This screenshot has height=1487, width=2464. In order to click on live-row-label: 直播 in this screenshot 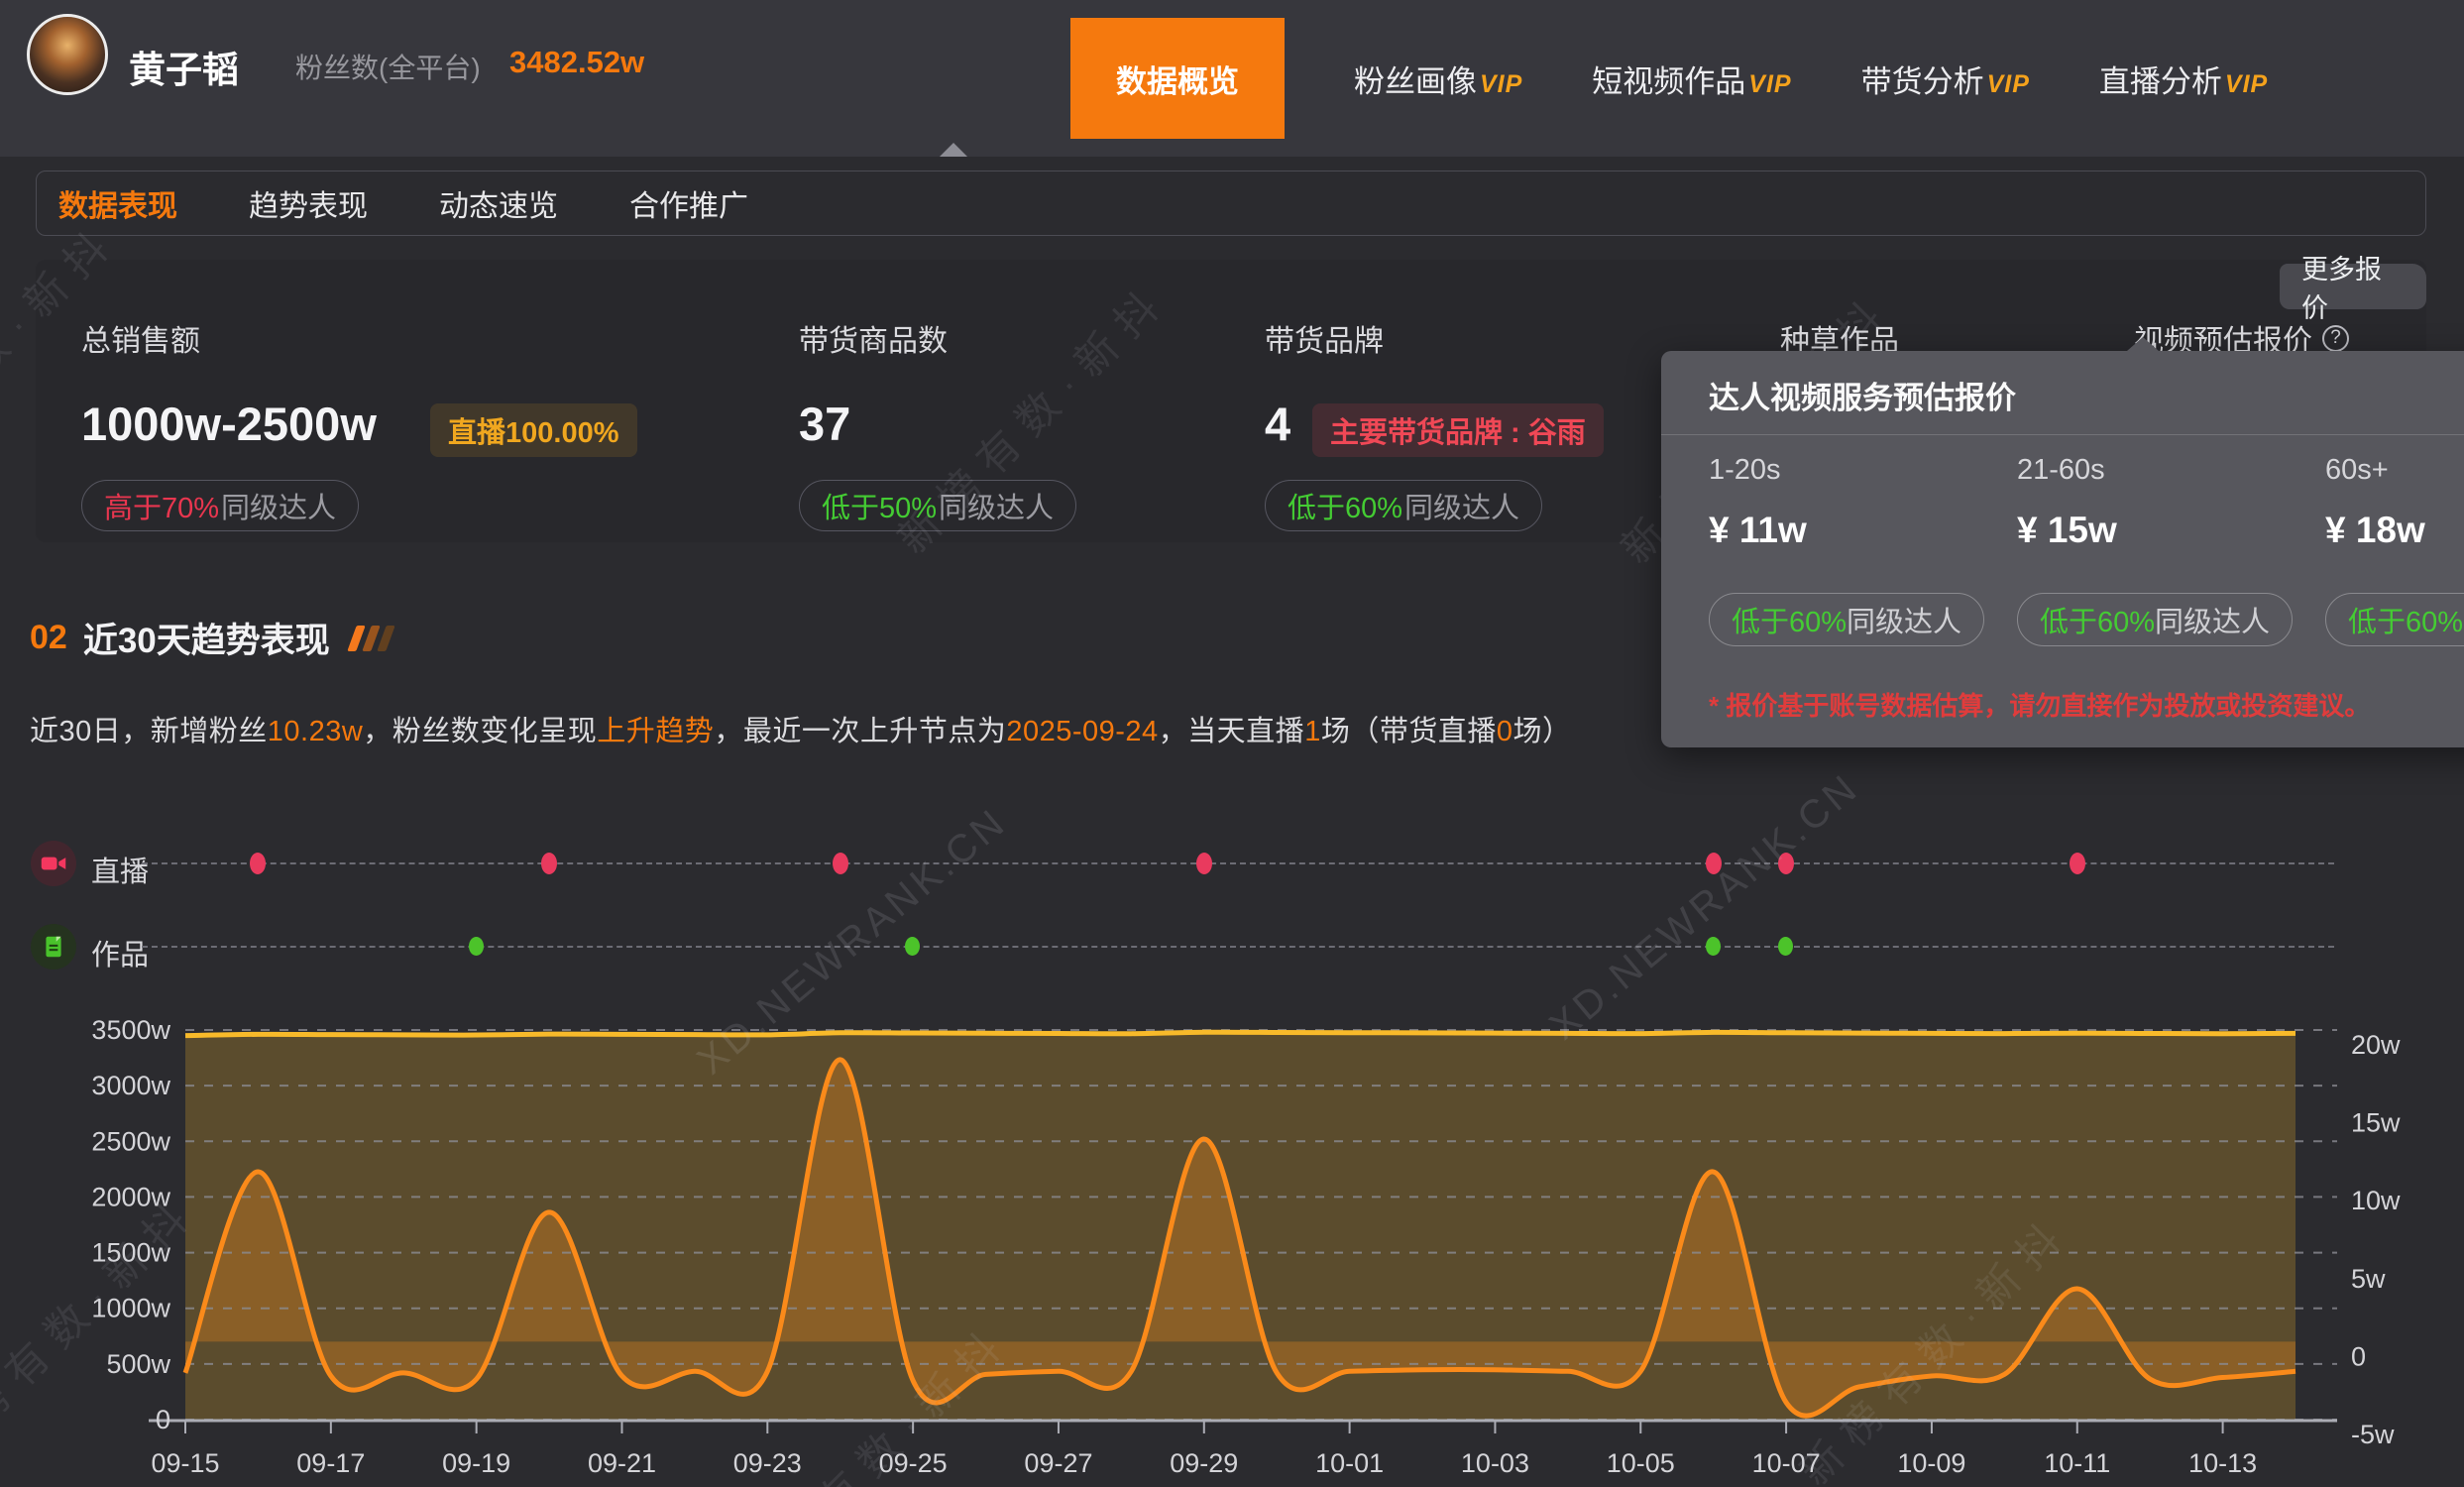, I will do `click(120, 872)`.